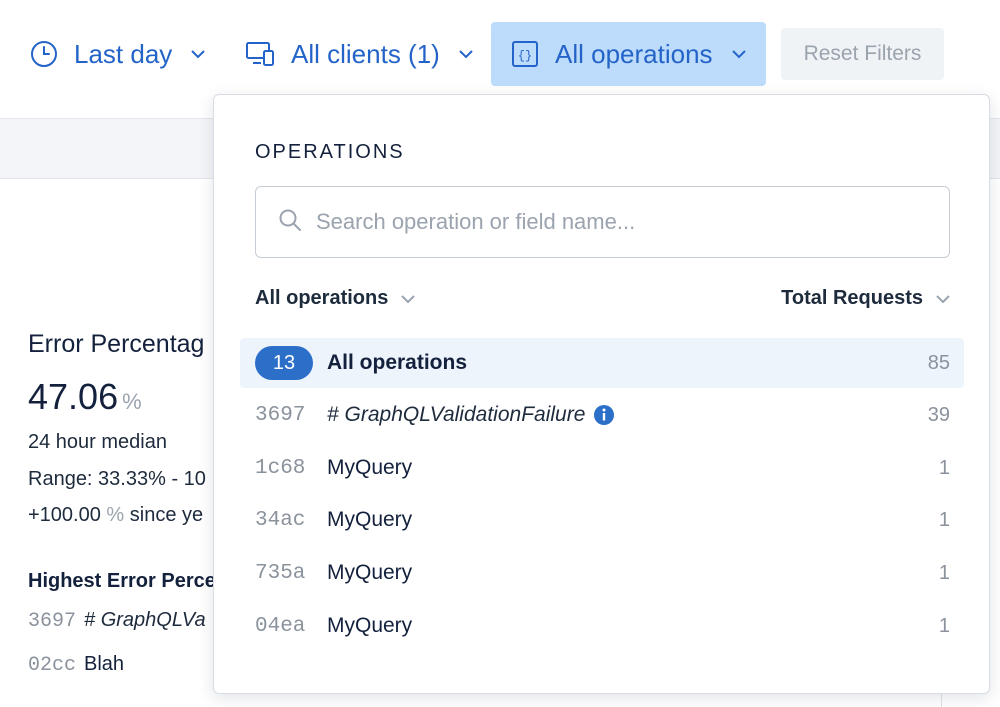 This screenshot has height=707, width=1000. Describe the element at coordinates (132, 401) in the screenshot. I see `metric-unit: %` at that location.